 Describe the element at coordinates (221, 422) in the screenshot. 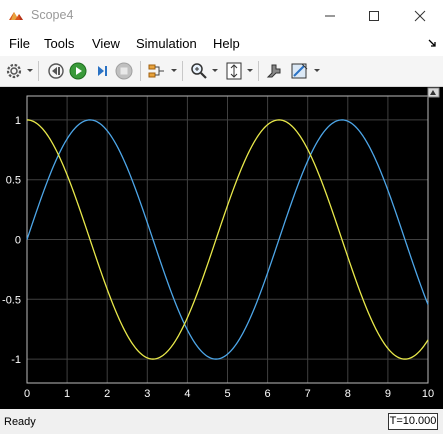

I see `status-bar: Ready T=10.000` at that location.